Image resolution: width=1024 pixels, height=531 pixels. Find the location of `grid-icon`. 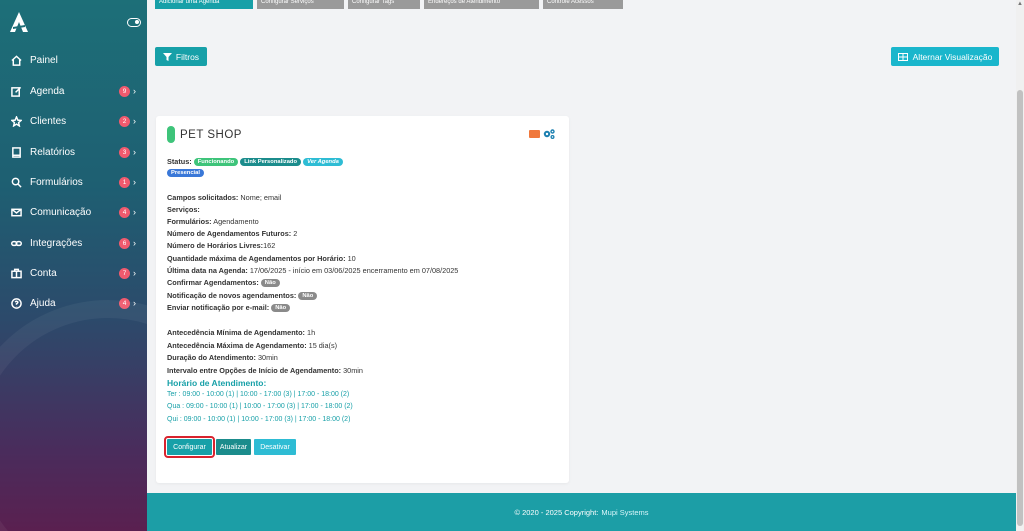

grid-icon is located at coordinates (902, 56).